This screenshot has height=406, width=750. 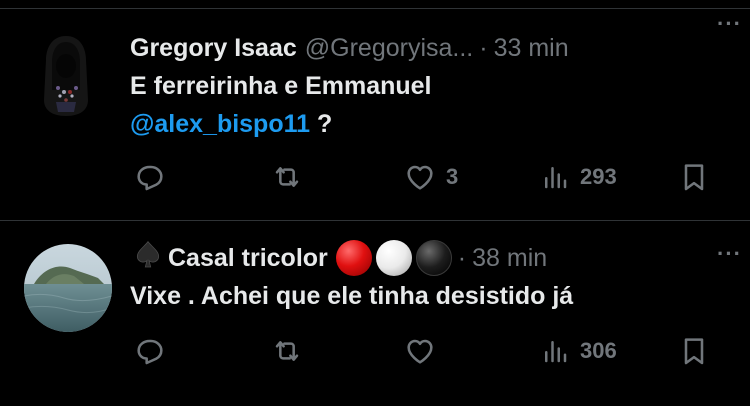 I want to click on avatar-casal-tricolor, so click(x=68, y=288).